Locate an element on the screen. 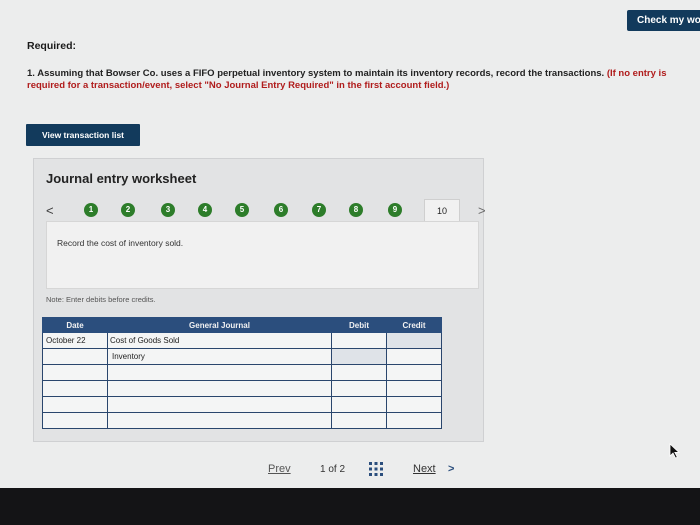 The width and height of the screenshot is (700, 525). mouse-cursor-icon is located at coordinates (675, 451).